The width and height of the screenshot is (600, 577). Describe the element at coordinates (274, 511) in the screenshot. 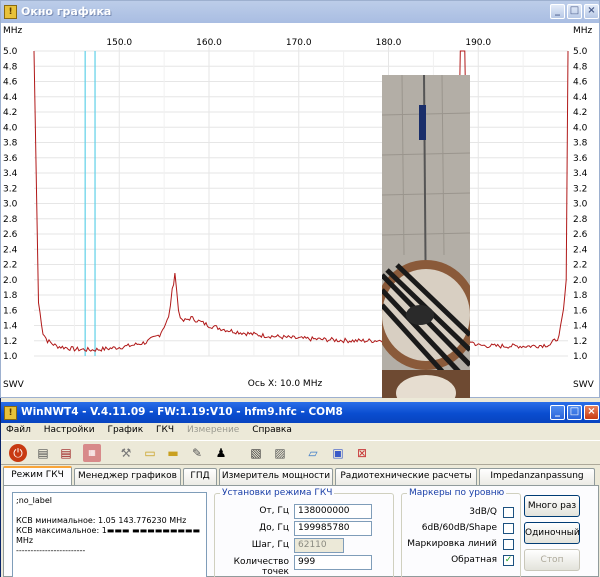

I see `from-label: От, Гц` at that location.